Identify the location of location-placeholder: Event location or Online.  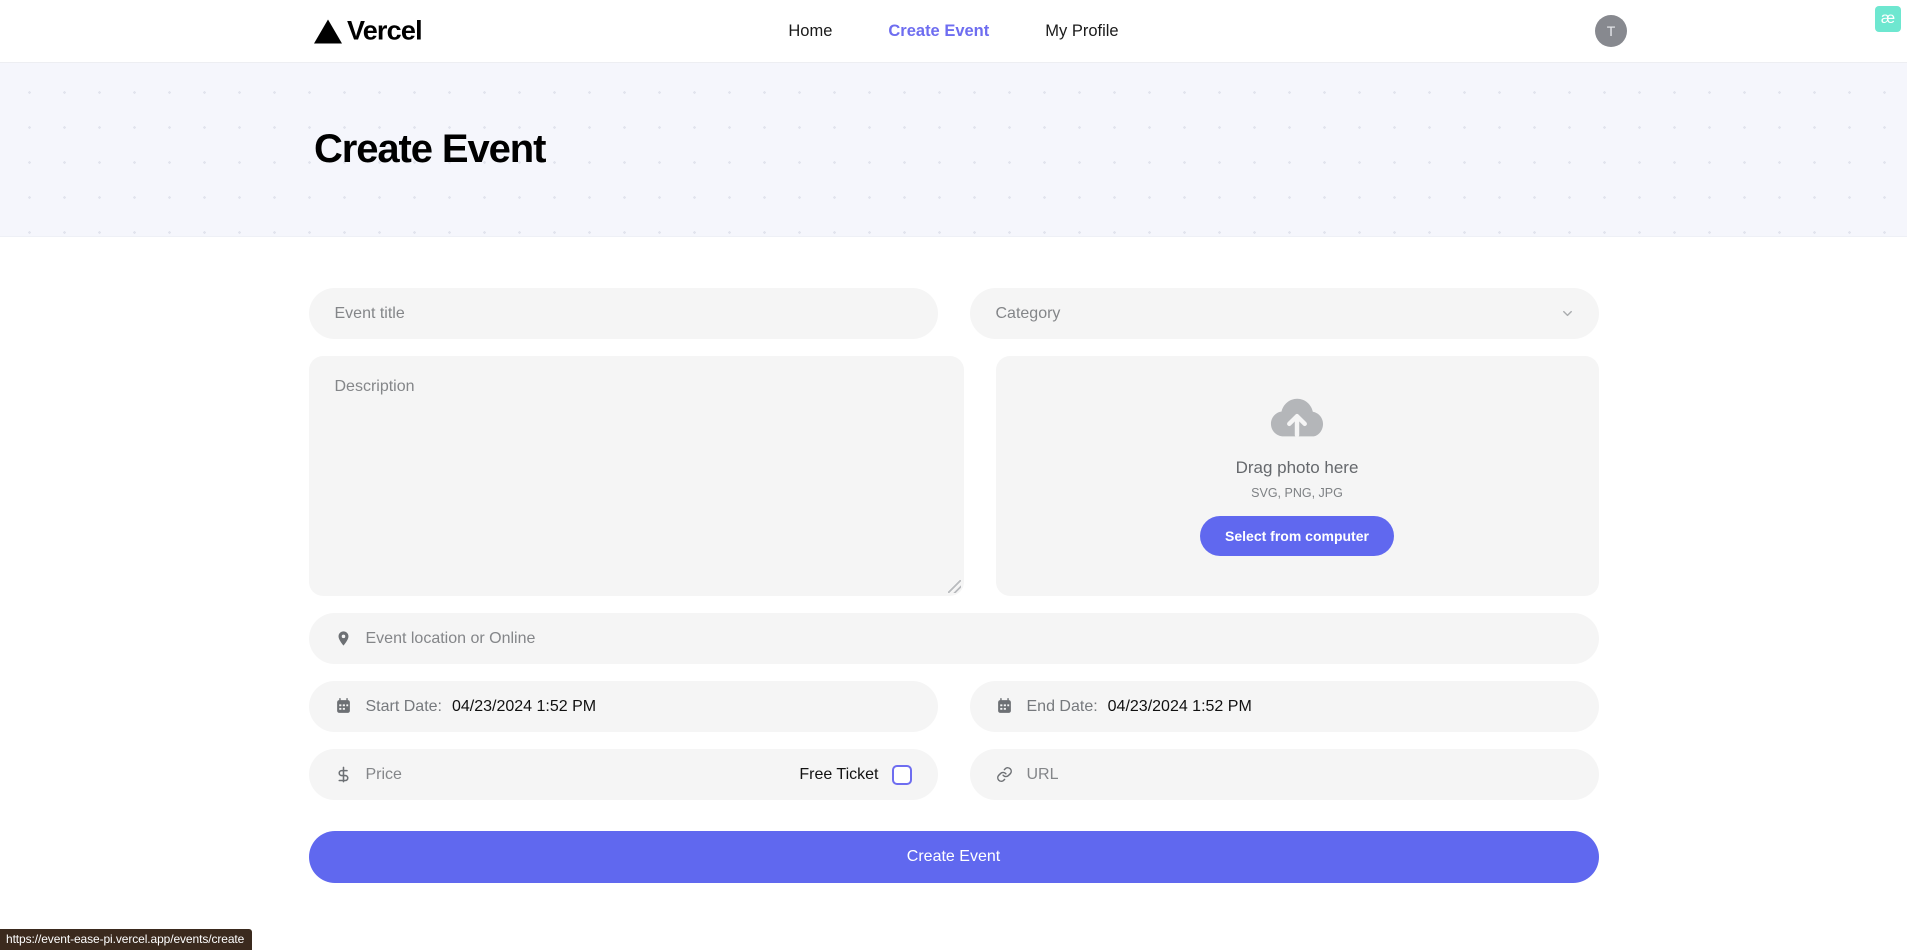
(450, 638).